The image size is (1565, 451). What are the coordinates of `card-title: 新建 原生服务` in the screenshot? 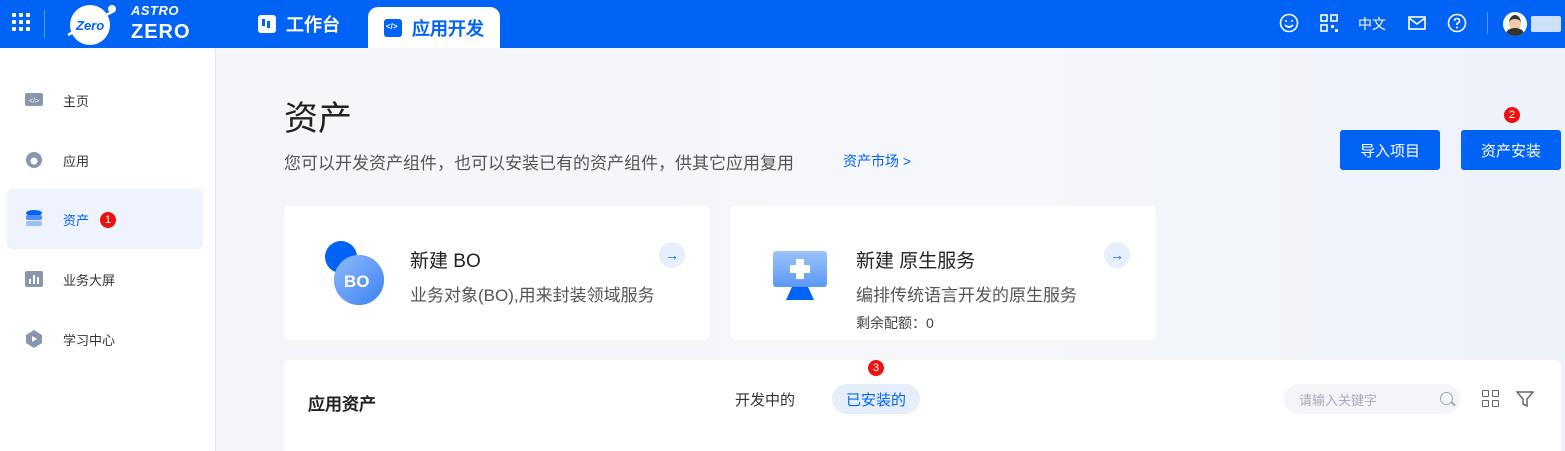 It's located at (916, 261).